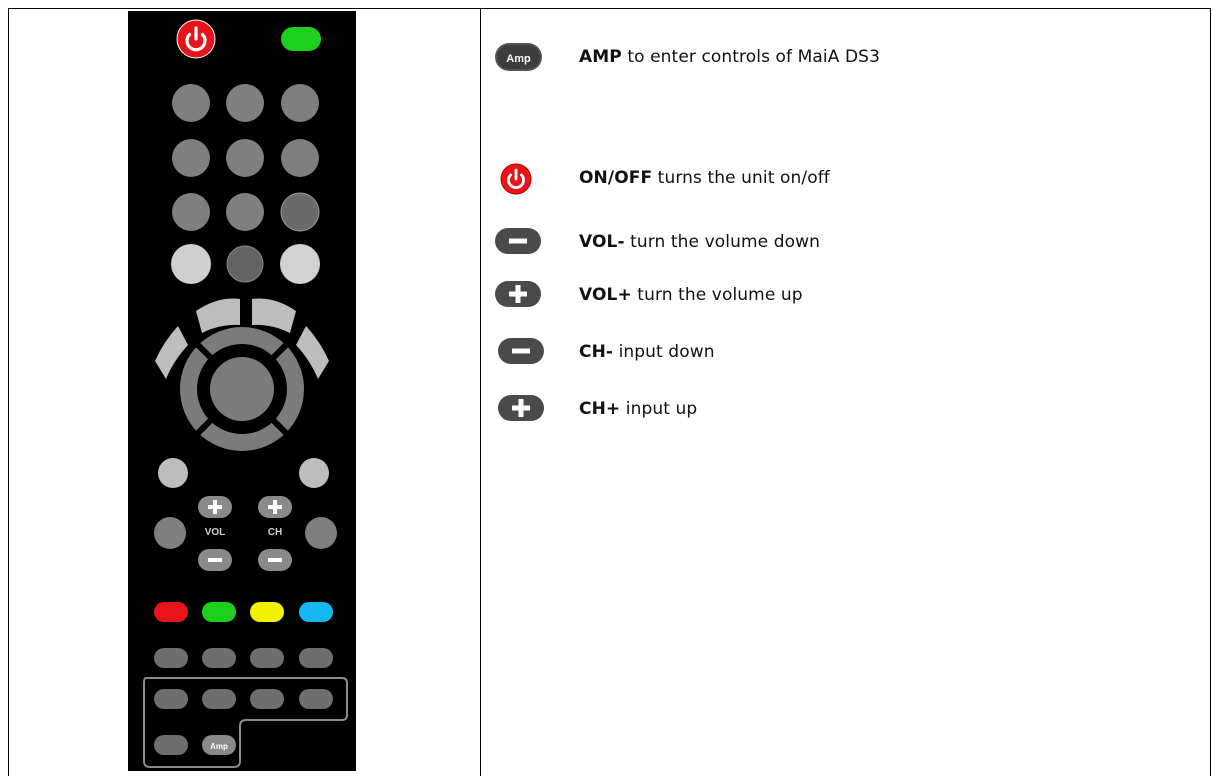  Describe the element at coordinates (219, 612) in the screenshot. I see `remote-green-button` at that location.